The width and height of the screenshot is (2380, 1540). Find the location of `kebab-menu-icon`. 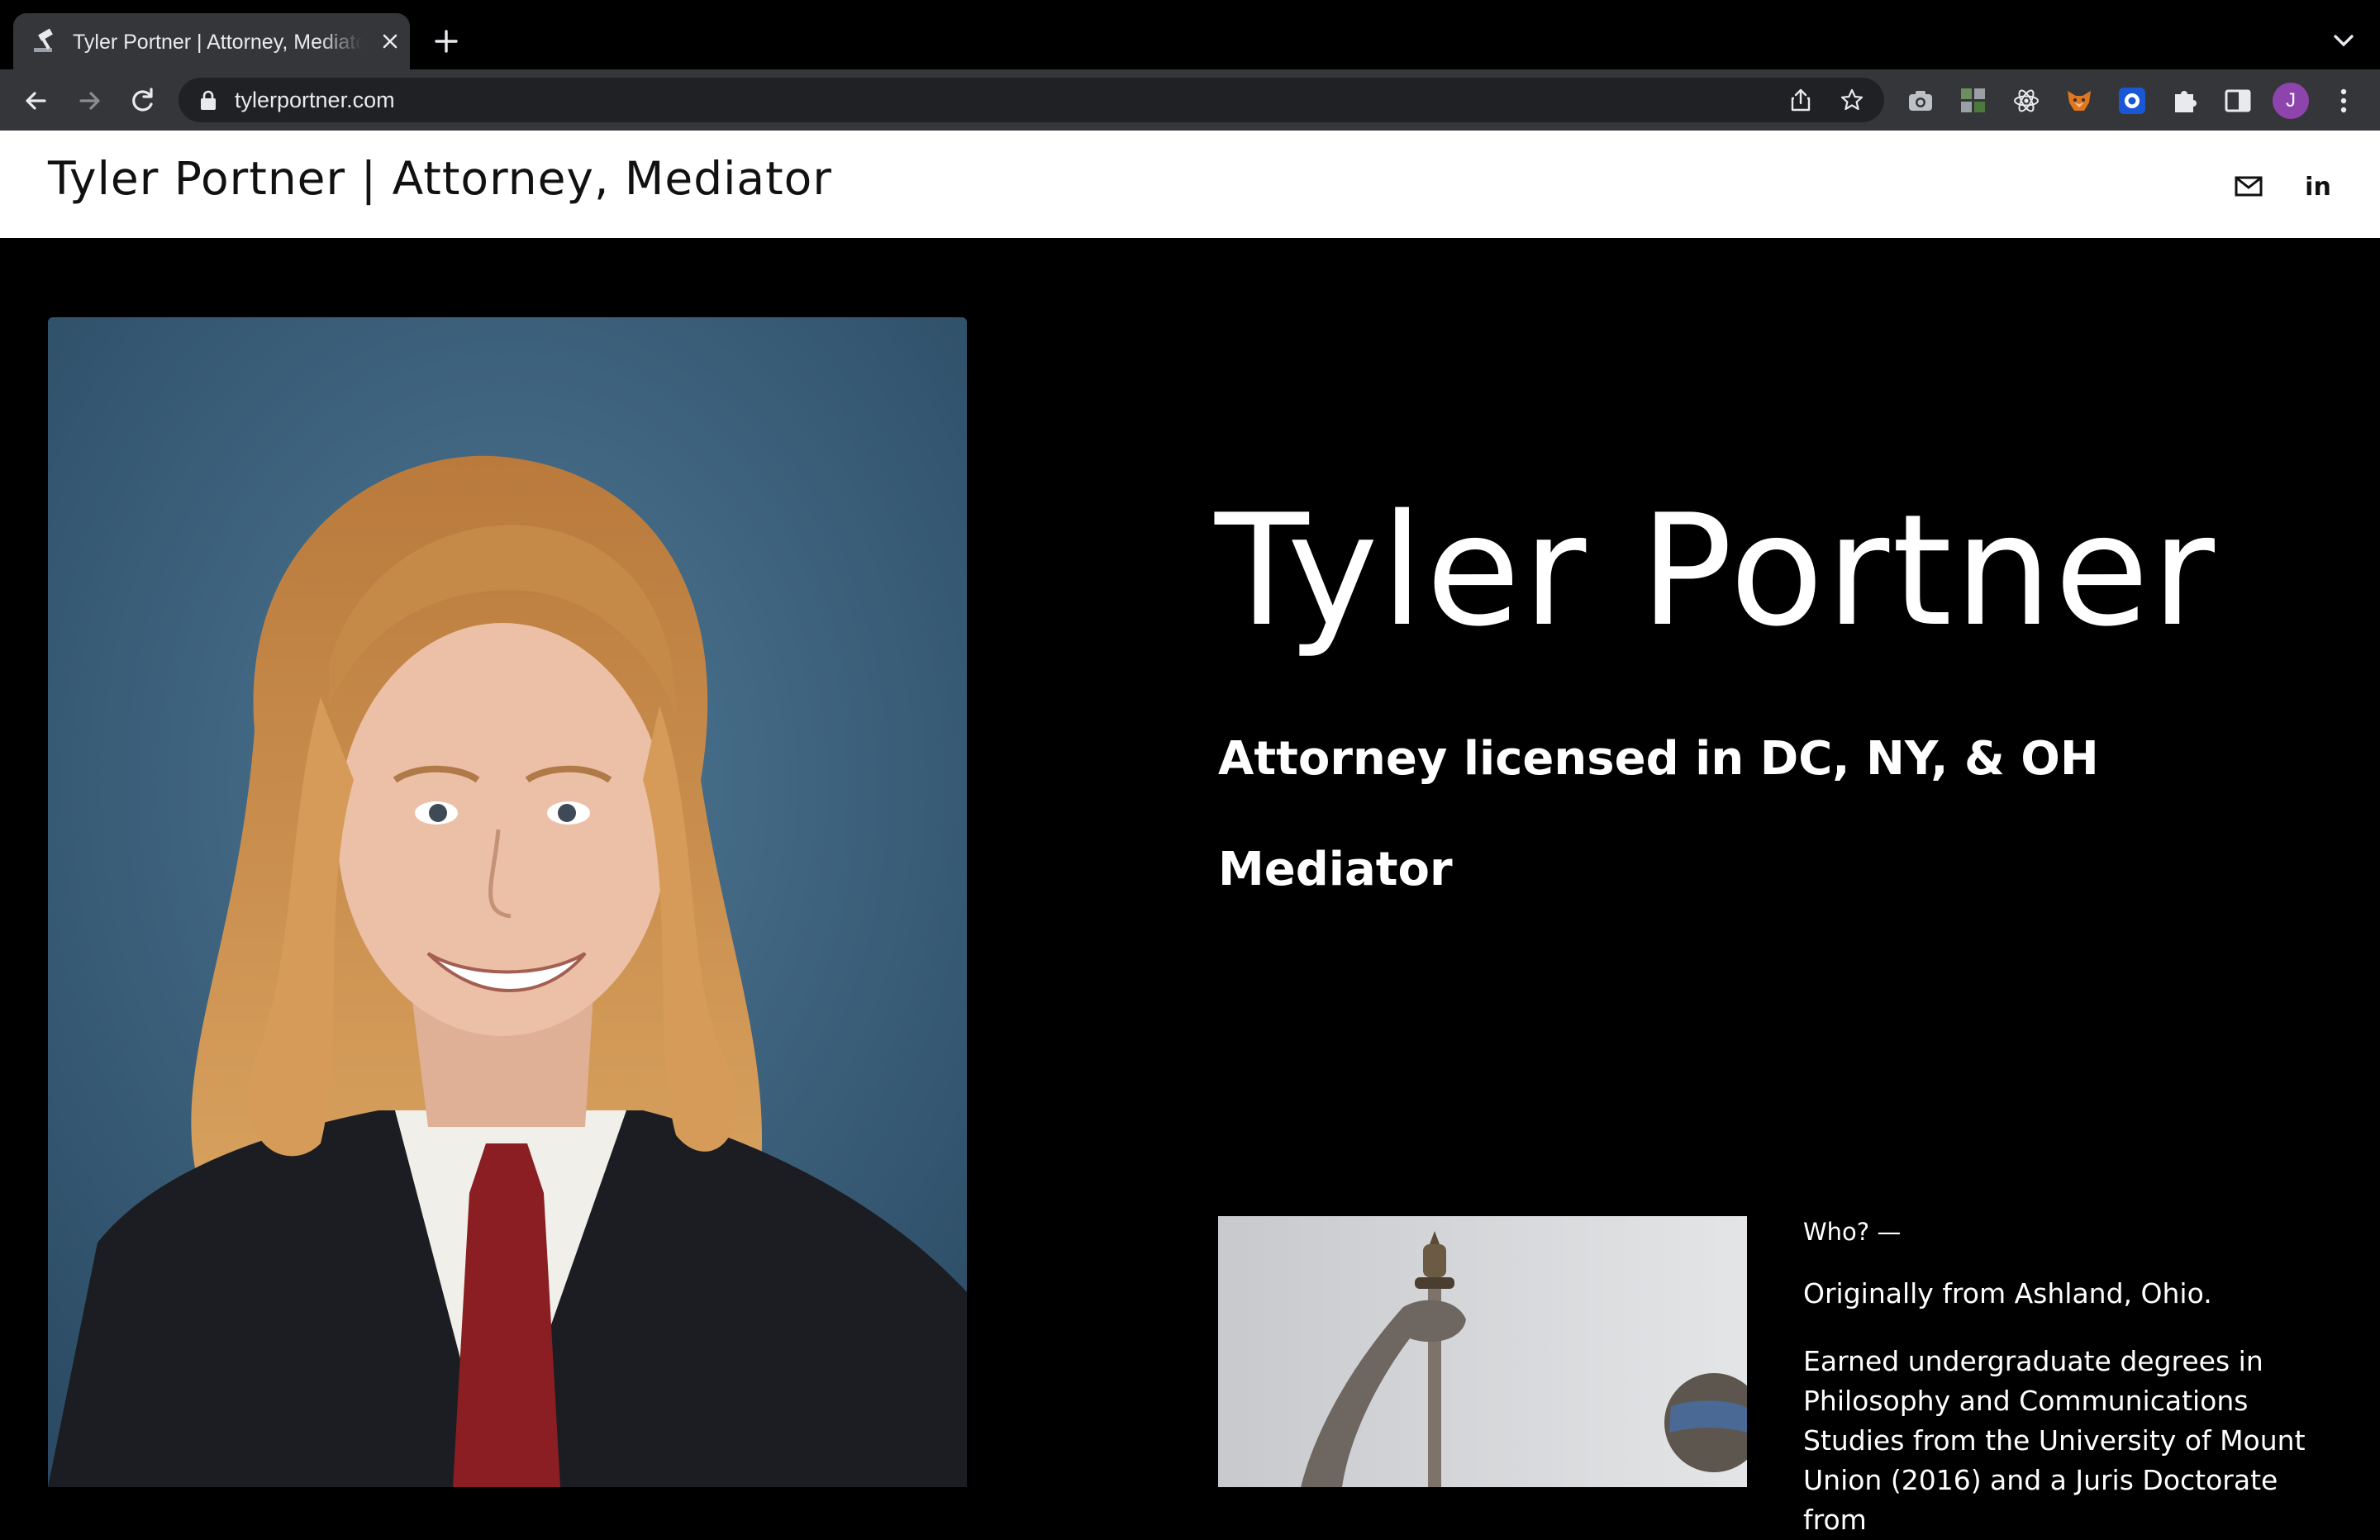

kebab-menu-icon is located at coordinates (2343, 101).